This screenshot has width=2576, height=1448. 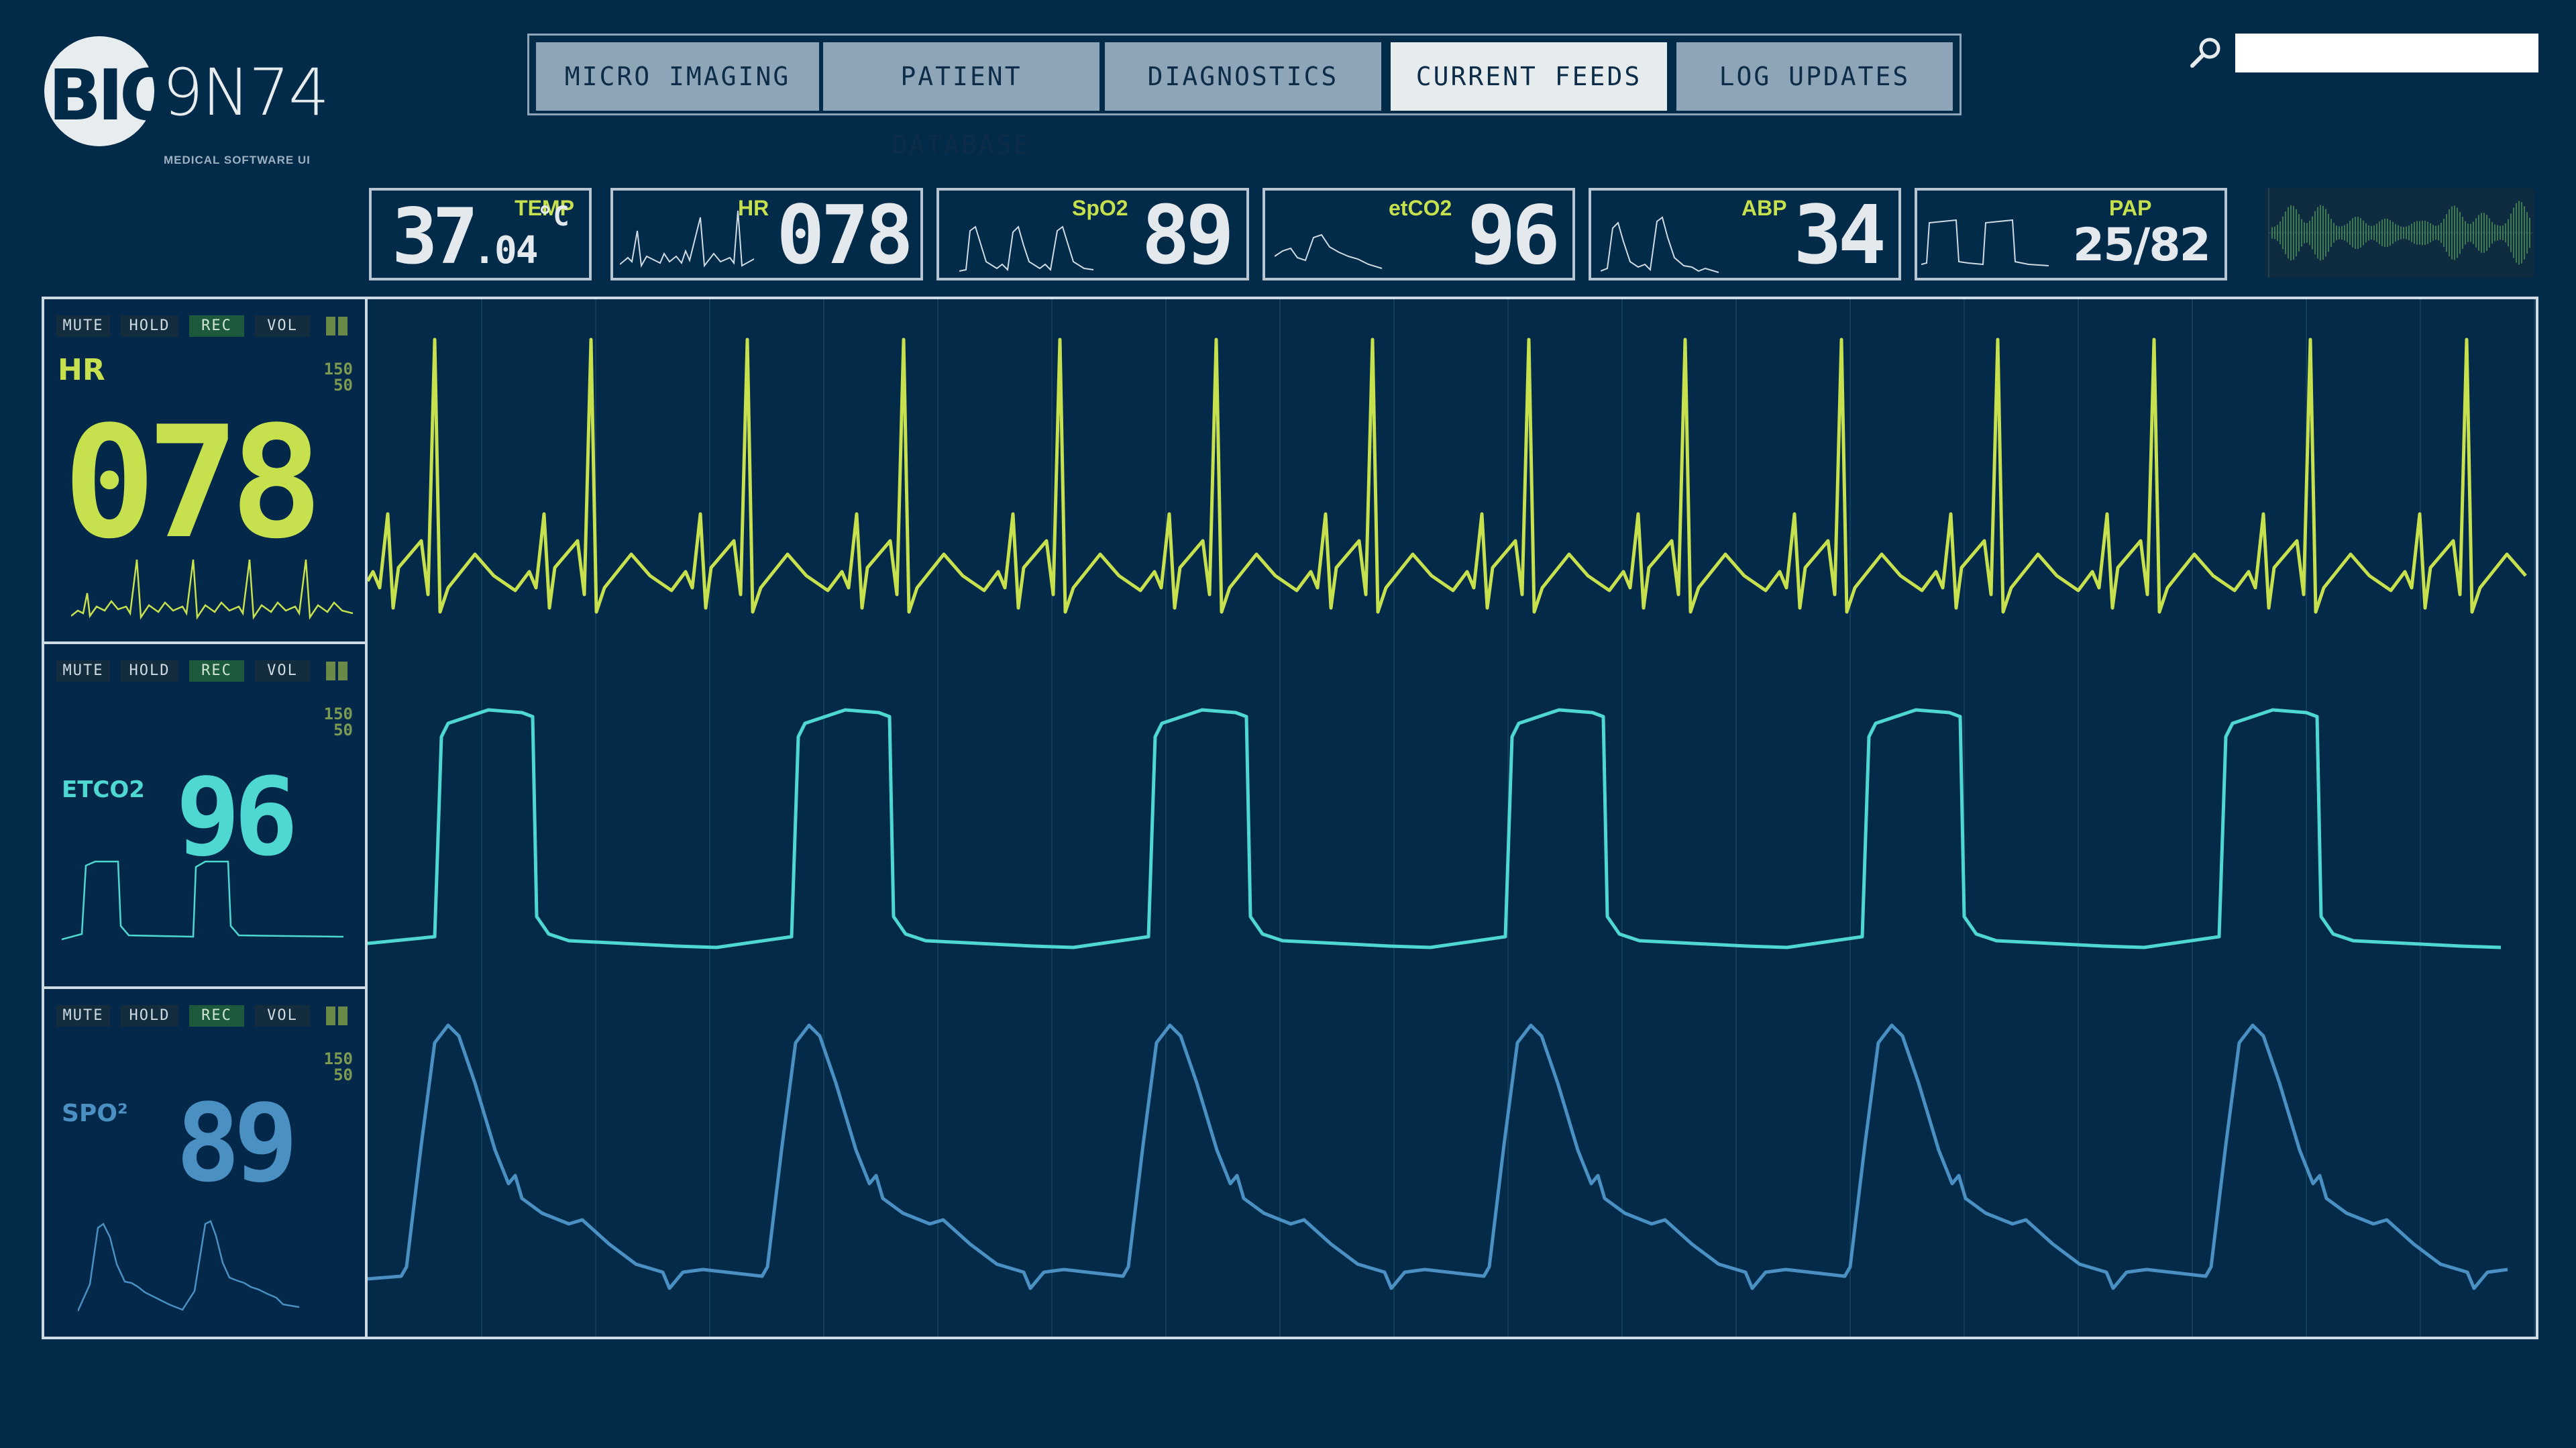 I want to click on etco2-rec-button: REC, so click(x=216, y=671).